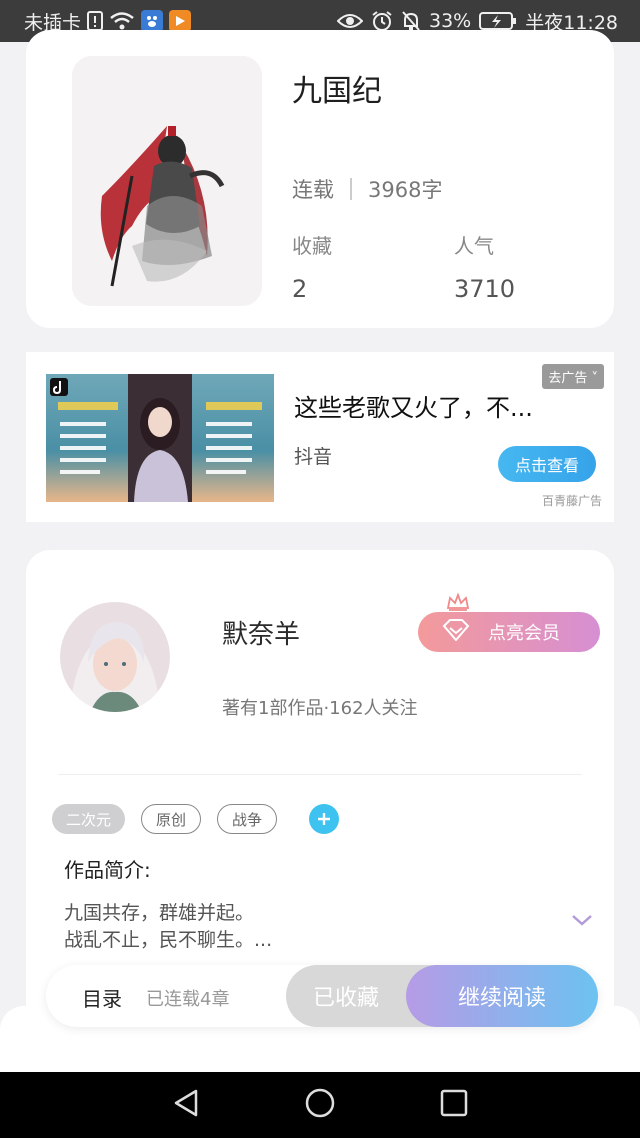 The image size is (640, 1138). I want to click on collected-label: 已收藏, so click(345, 998).